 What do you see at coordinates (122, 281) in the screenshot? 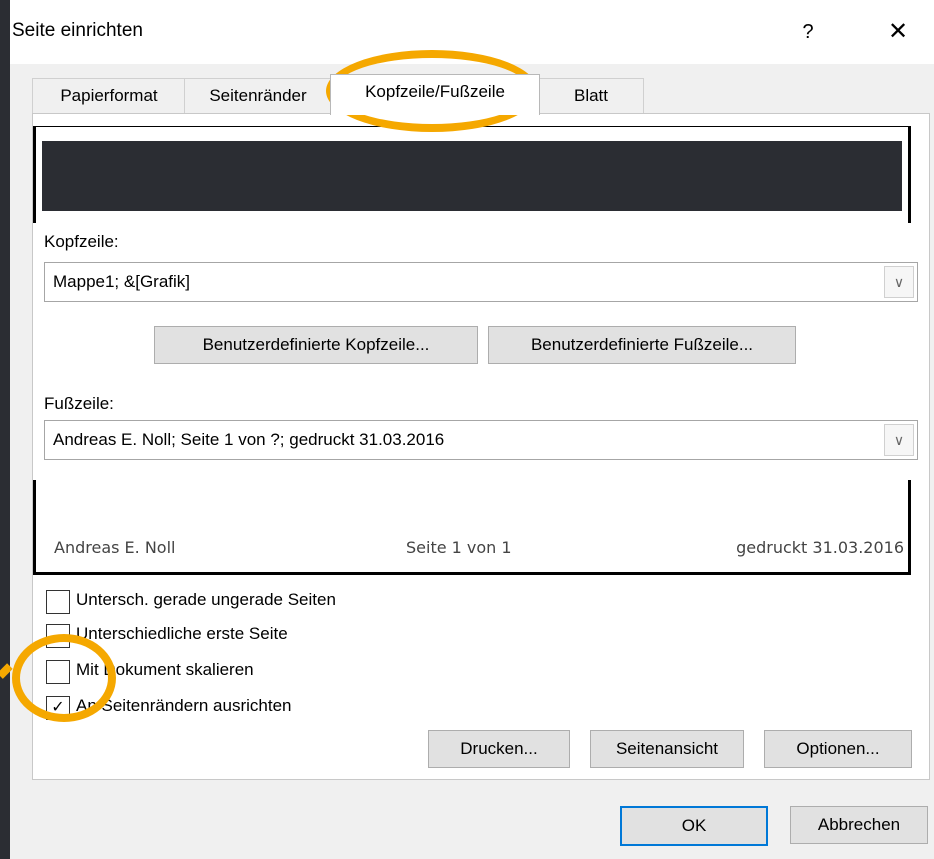
I see `header-select-value: Mappe1; &[Grafik]` at bounding box center [122, 281].